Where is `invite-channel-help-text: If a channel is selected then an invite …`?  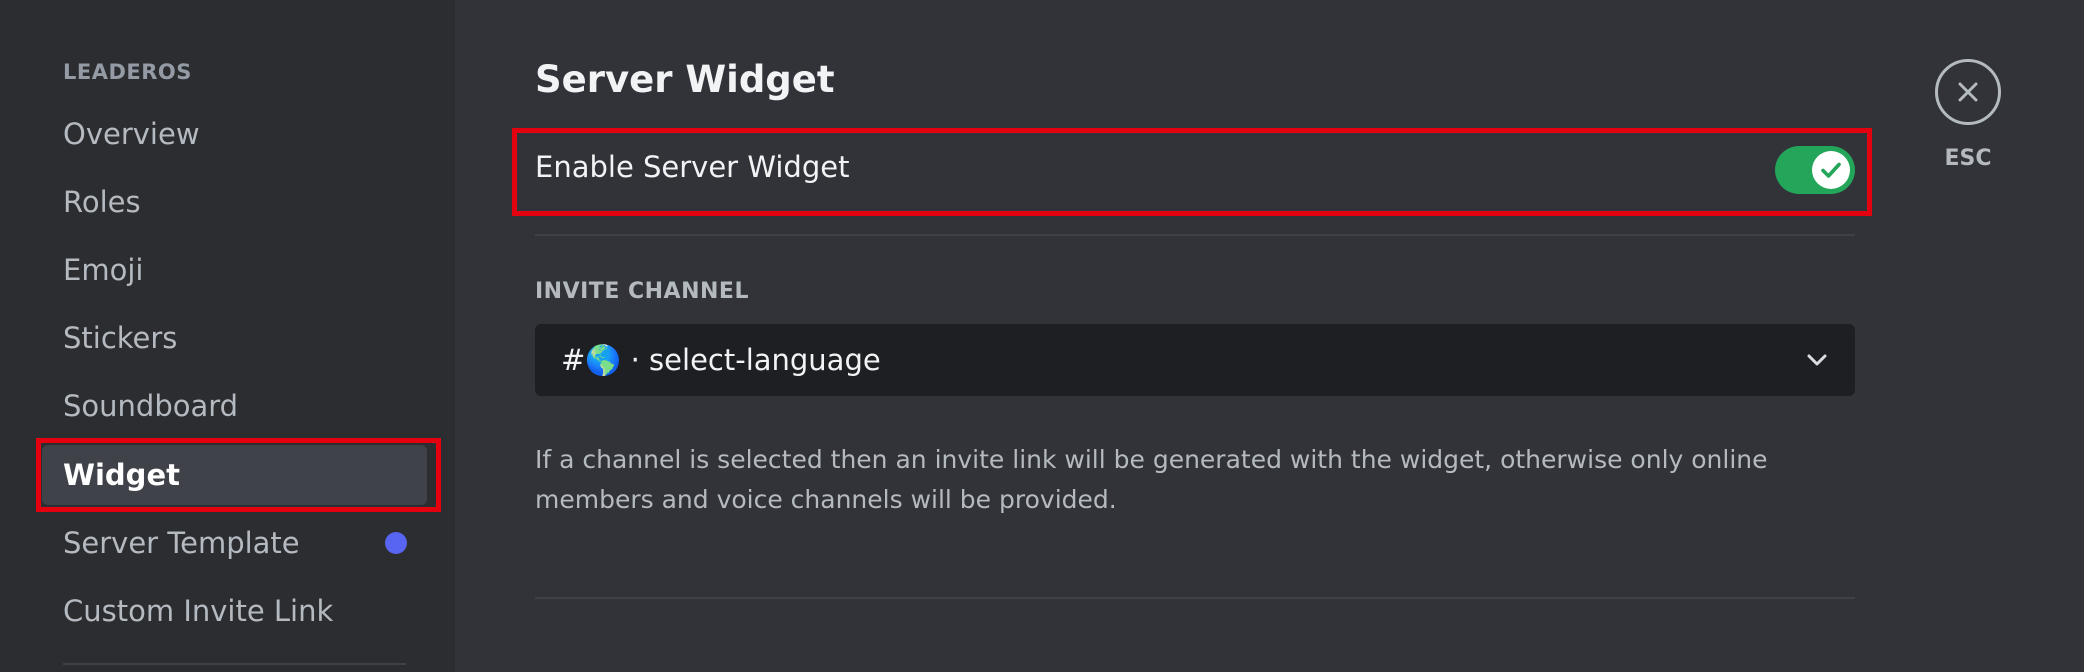 invite-channel-help-text: If a channel is selected then an invite … is located at coordinates (1151, 479).